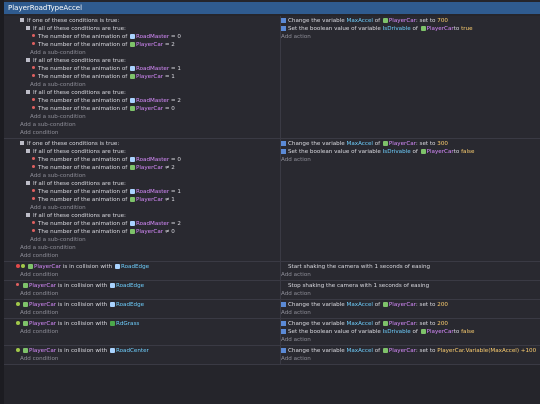  I want to click on action-value: false, so click(467, 152).